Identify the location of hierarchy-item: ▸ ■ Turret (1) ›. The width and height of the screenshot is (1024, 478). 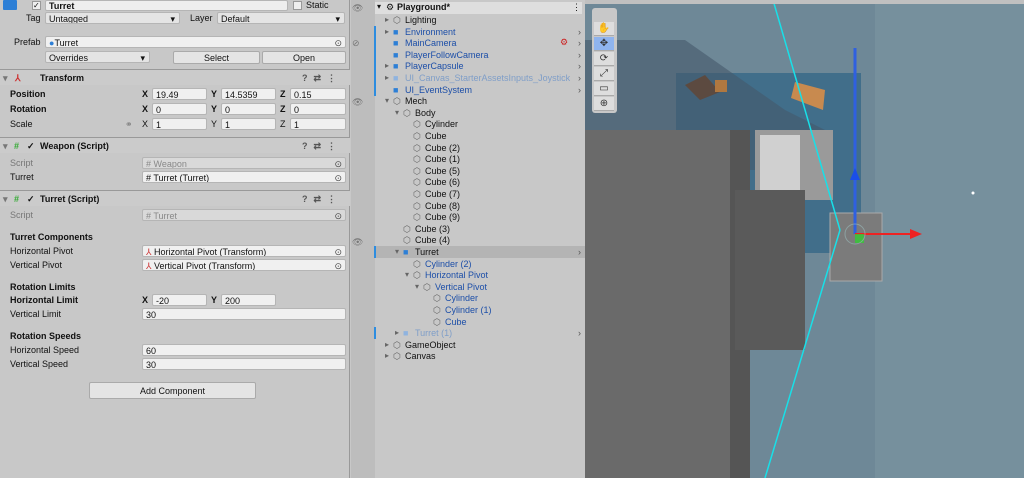
(480, 333).